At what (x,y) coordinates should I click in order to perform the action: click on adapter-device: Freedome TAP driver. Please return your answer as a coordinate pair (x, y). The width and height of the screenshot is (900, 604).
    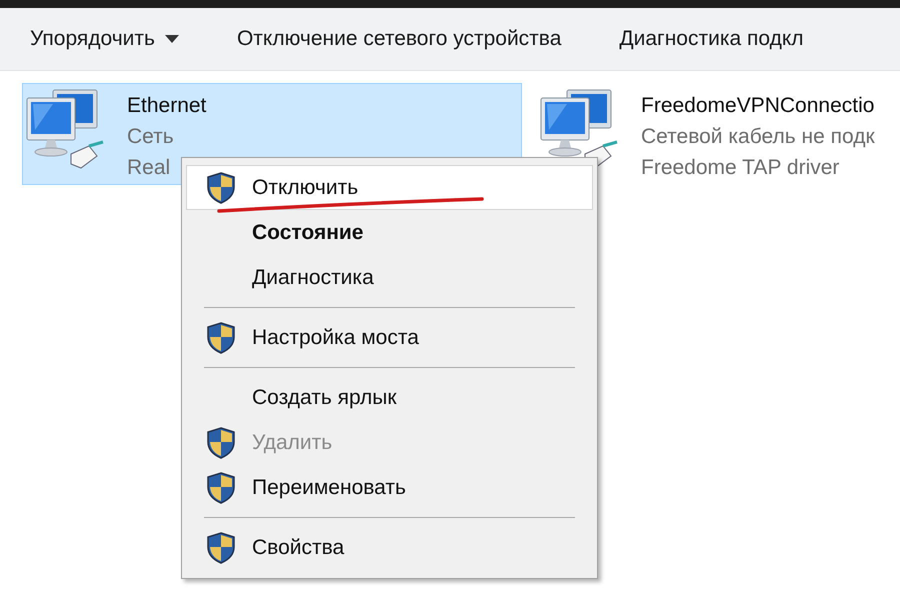
    Looking at the image, I should click on (740, 168).